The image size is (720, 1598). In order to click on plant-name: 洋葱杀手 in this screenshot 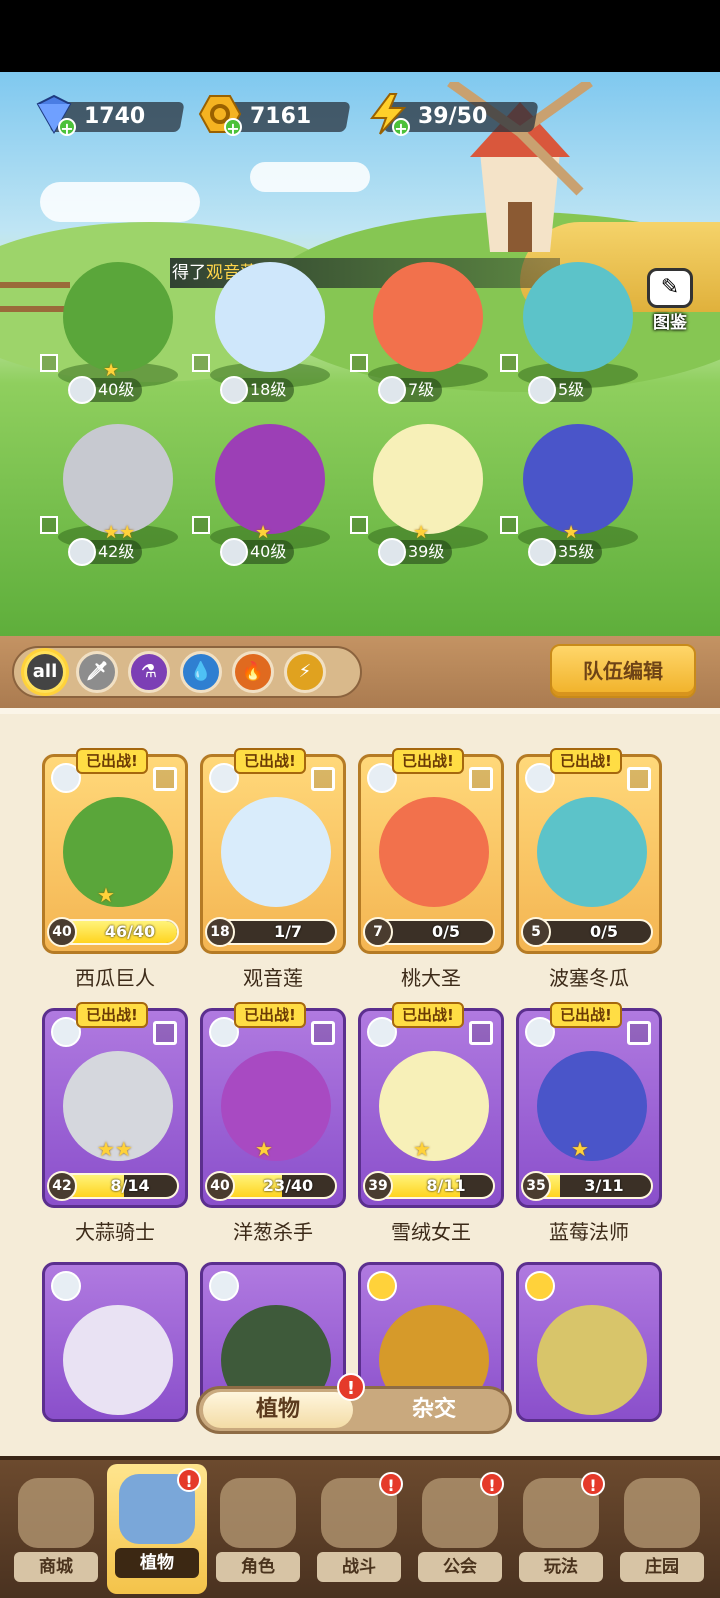, I will do `click(273, 1232)`.